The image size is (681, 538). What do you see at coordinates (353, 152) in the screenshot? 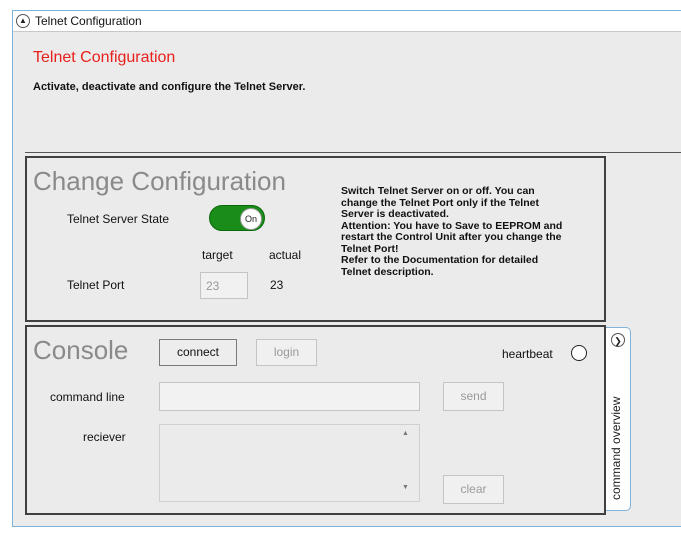
I see `divider` at bounding box center [353, 152].